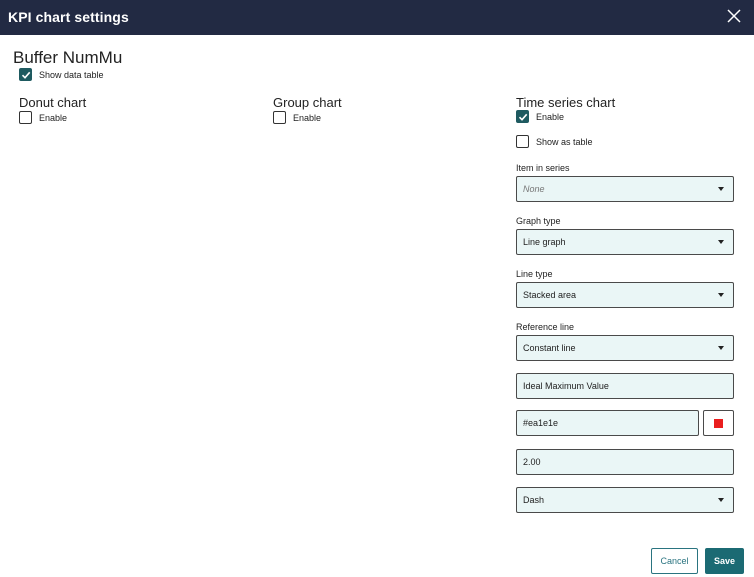 The image size is (754, 577). Describe the element at coordinates (68, 57) in the screenshot. I see `kpi-name-heading: Buffer NumMu` at that location.